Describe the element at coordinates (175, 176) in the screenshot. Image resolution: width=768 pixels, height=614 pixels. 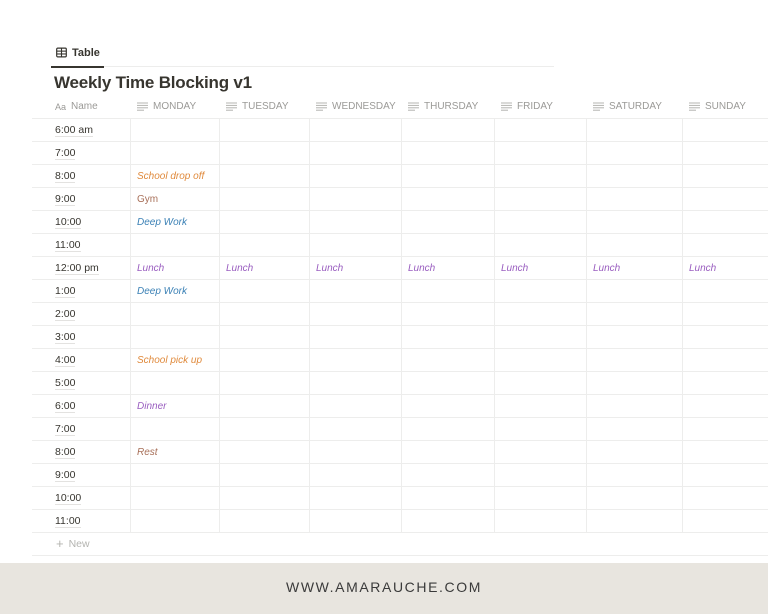
I see `day-cell-monday: School drop off` at that location.